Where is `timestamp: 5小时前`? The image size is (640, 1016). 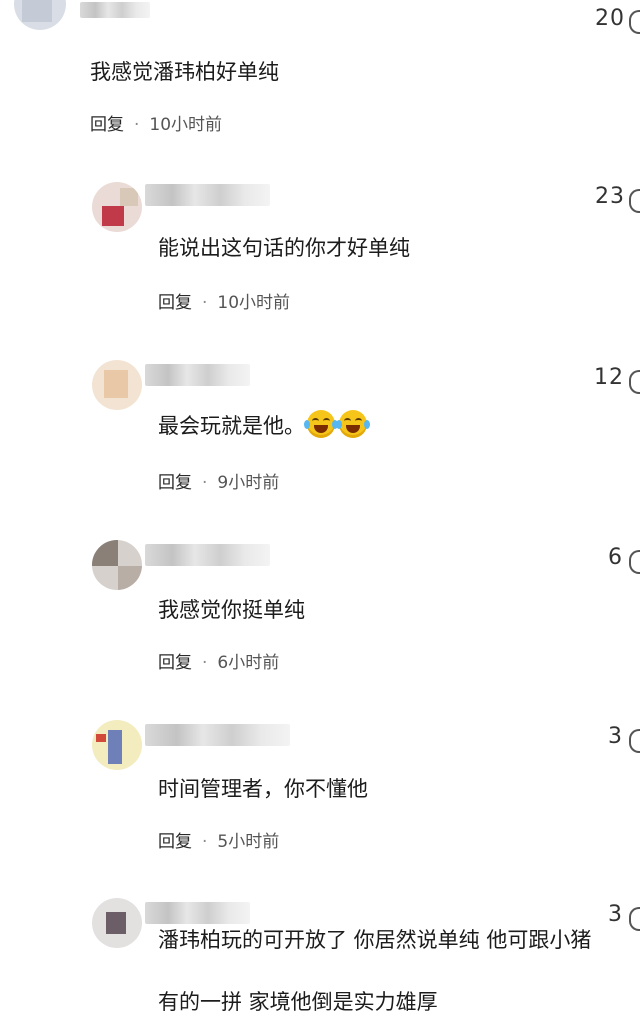
timestamp: 5小时前 is located at coordinates (248, 842).